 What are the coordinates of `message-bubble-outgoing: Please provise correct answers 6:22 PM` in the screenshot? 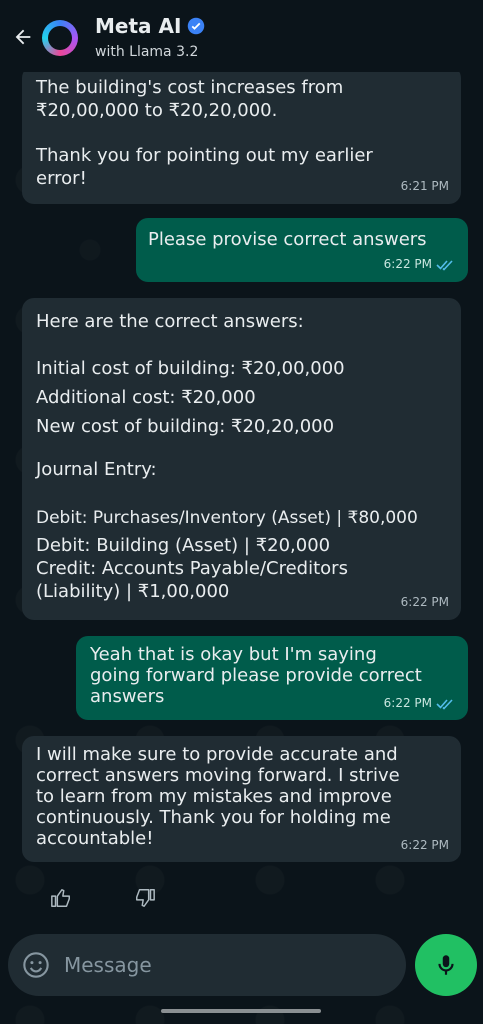 It's located at (302, 250).